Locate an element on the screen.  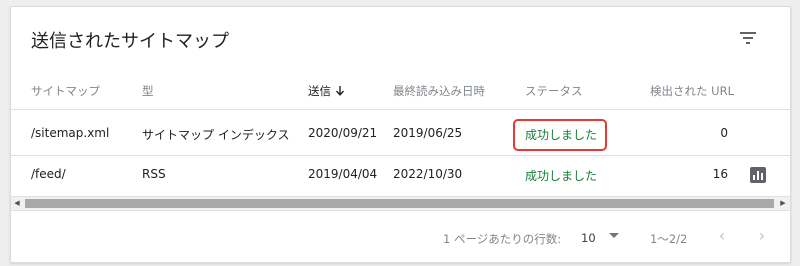
cell-submitted: 2020/09/21 is located at coordinates (343, 133).